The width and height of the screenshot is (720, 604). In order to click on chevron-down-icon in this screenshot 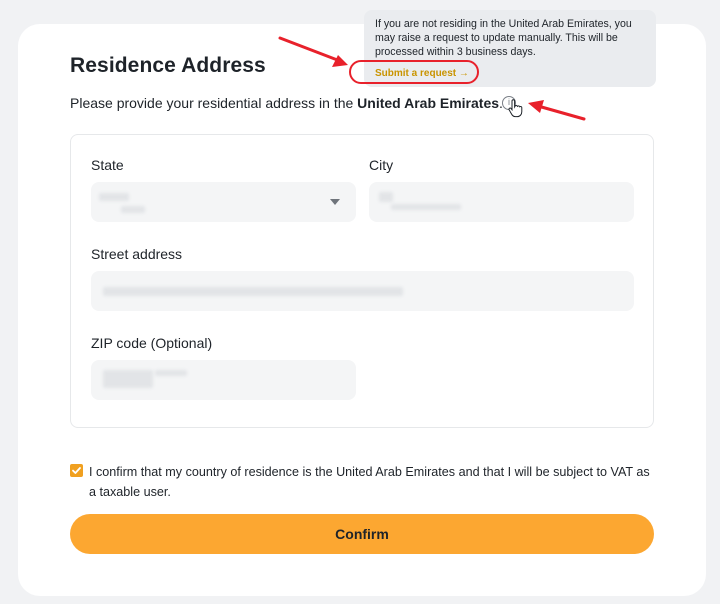, I will do `click(335, 202)`.